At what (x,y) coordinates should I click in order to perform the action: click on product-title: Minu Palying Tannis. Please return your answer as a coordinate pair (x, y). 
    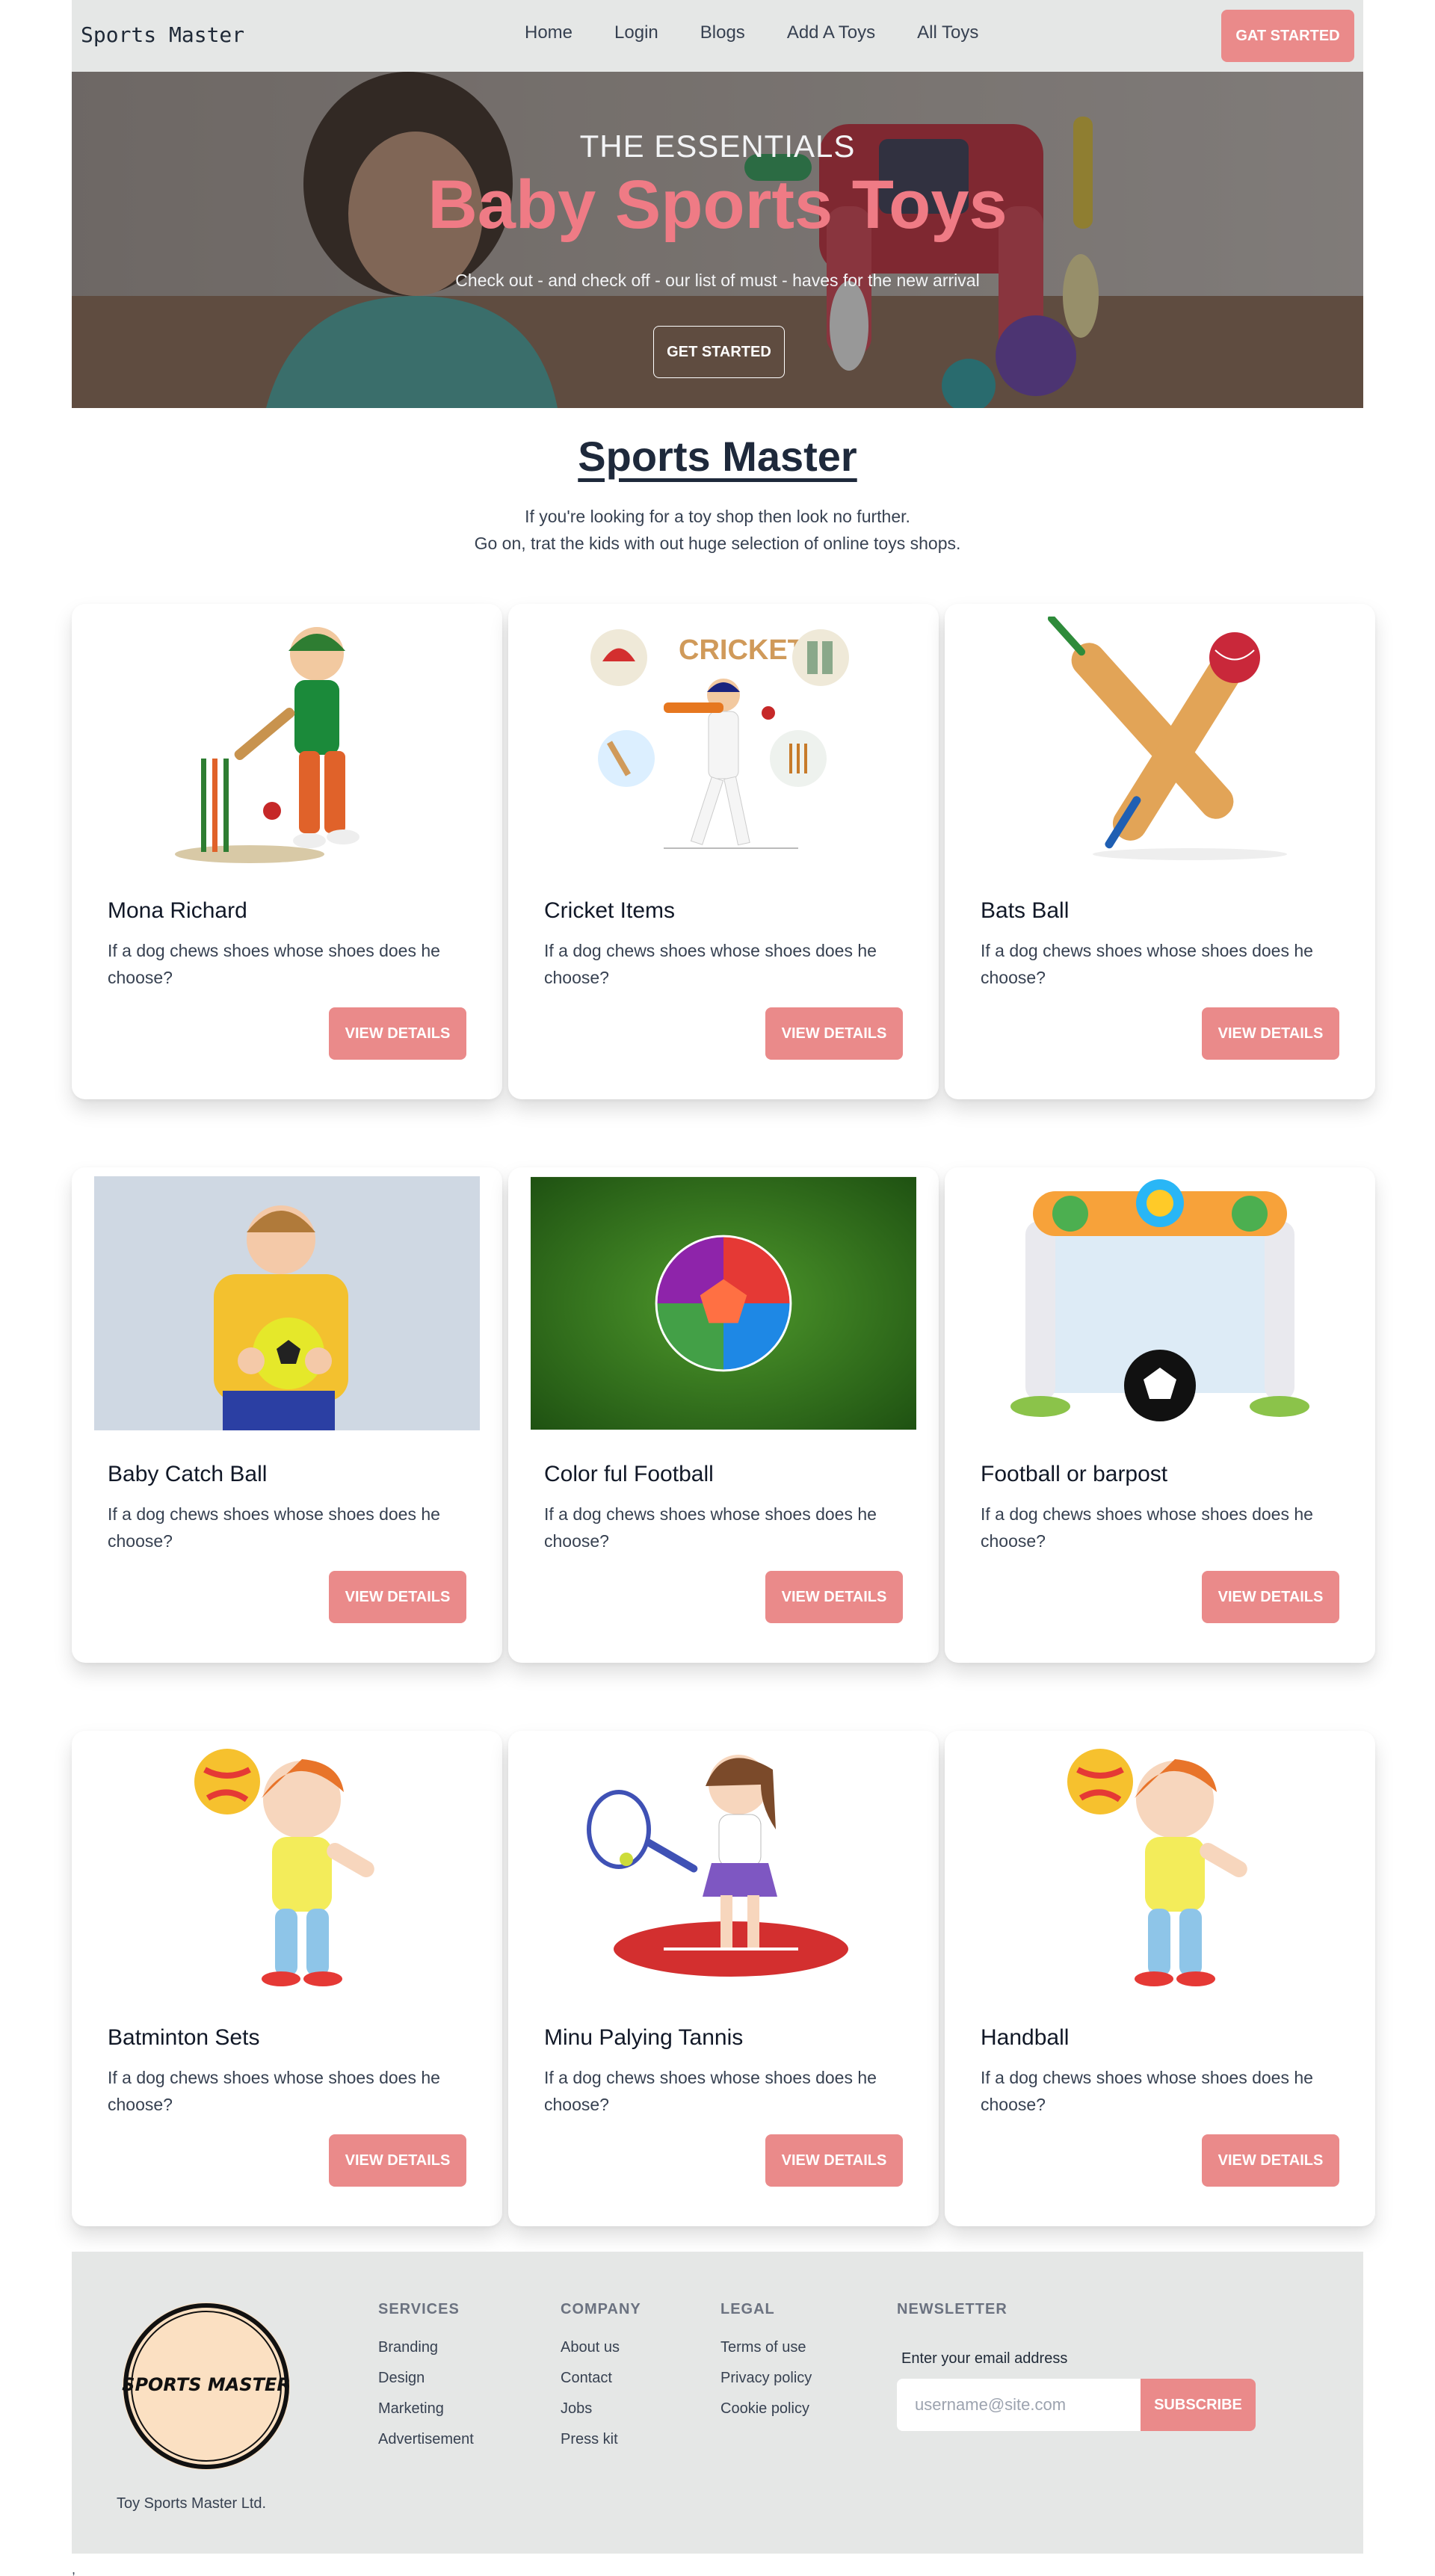
    Looking at the image, I should click on (644, 2038).